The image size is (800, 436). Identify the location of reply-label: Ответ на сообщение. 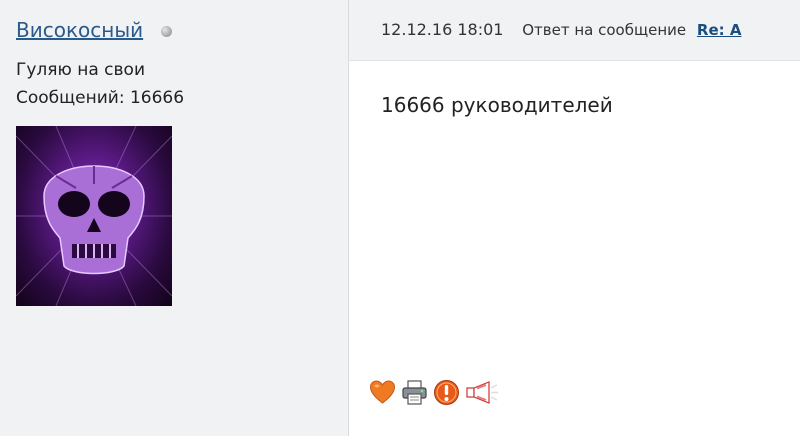
(604, 30).